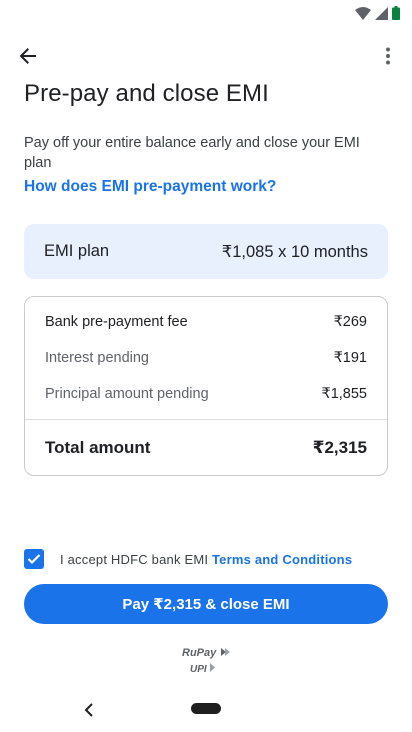 This screenshot has height=732, width=412. Describe the element at coordinates (90, 710) in the screenshot. I see `nav-back-icon` at that location.